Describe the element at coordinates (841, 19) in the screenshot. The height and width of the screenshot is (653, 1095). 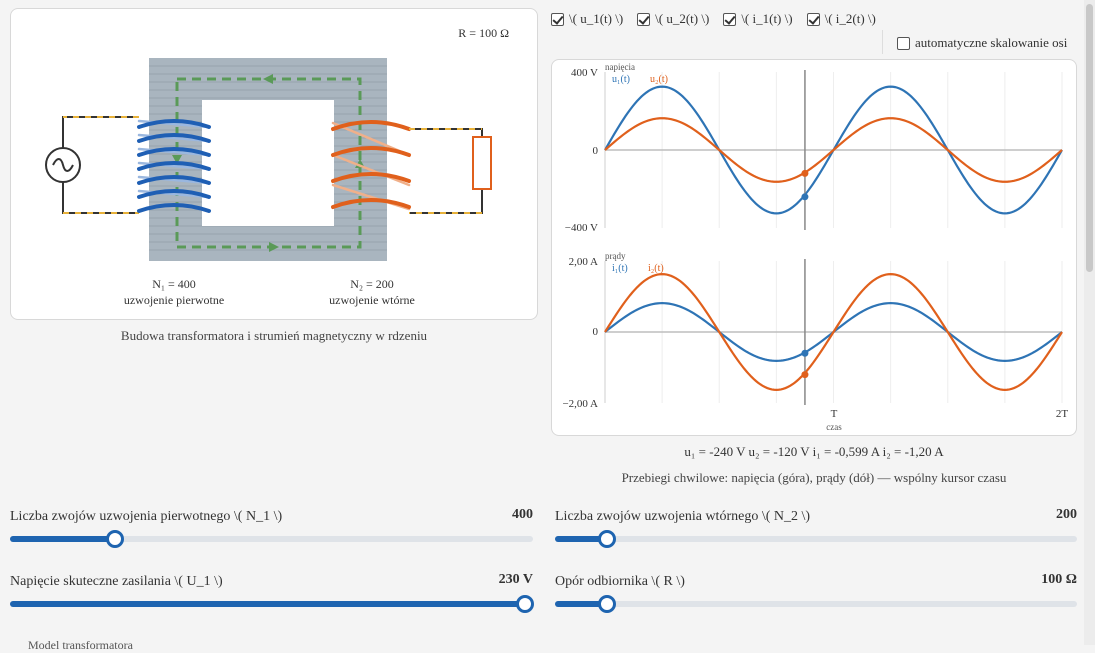
I see `toggle-i2: \( i_2(t) \)` at that location.